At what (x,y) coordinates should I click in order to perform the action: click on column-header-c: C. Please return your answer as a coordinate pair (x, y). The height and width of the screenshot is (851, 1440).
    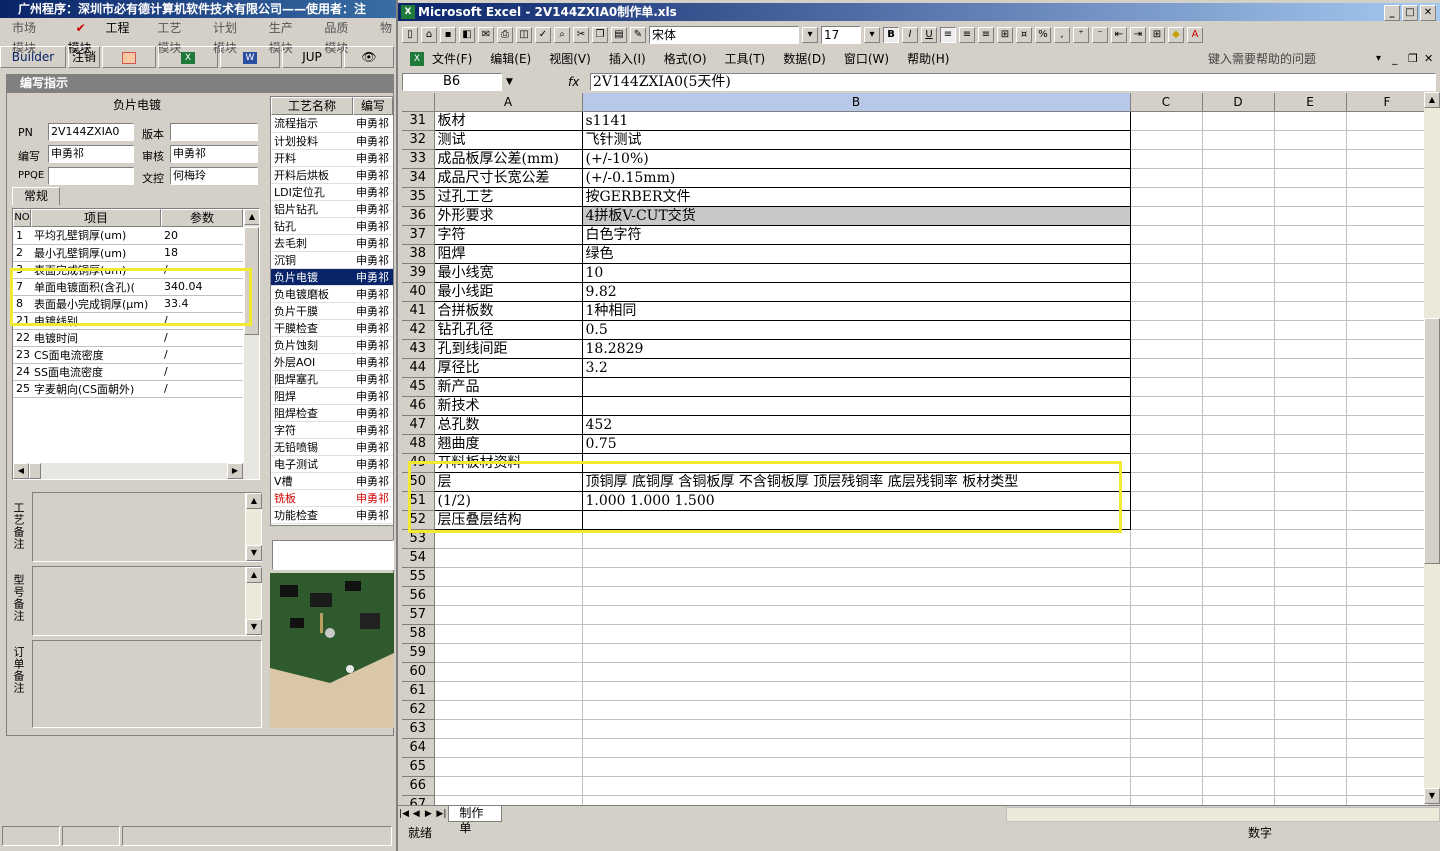
    Looking at the image, I should click on (1166, 102).